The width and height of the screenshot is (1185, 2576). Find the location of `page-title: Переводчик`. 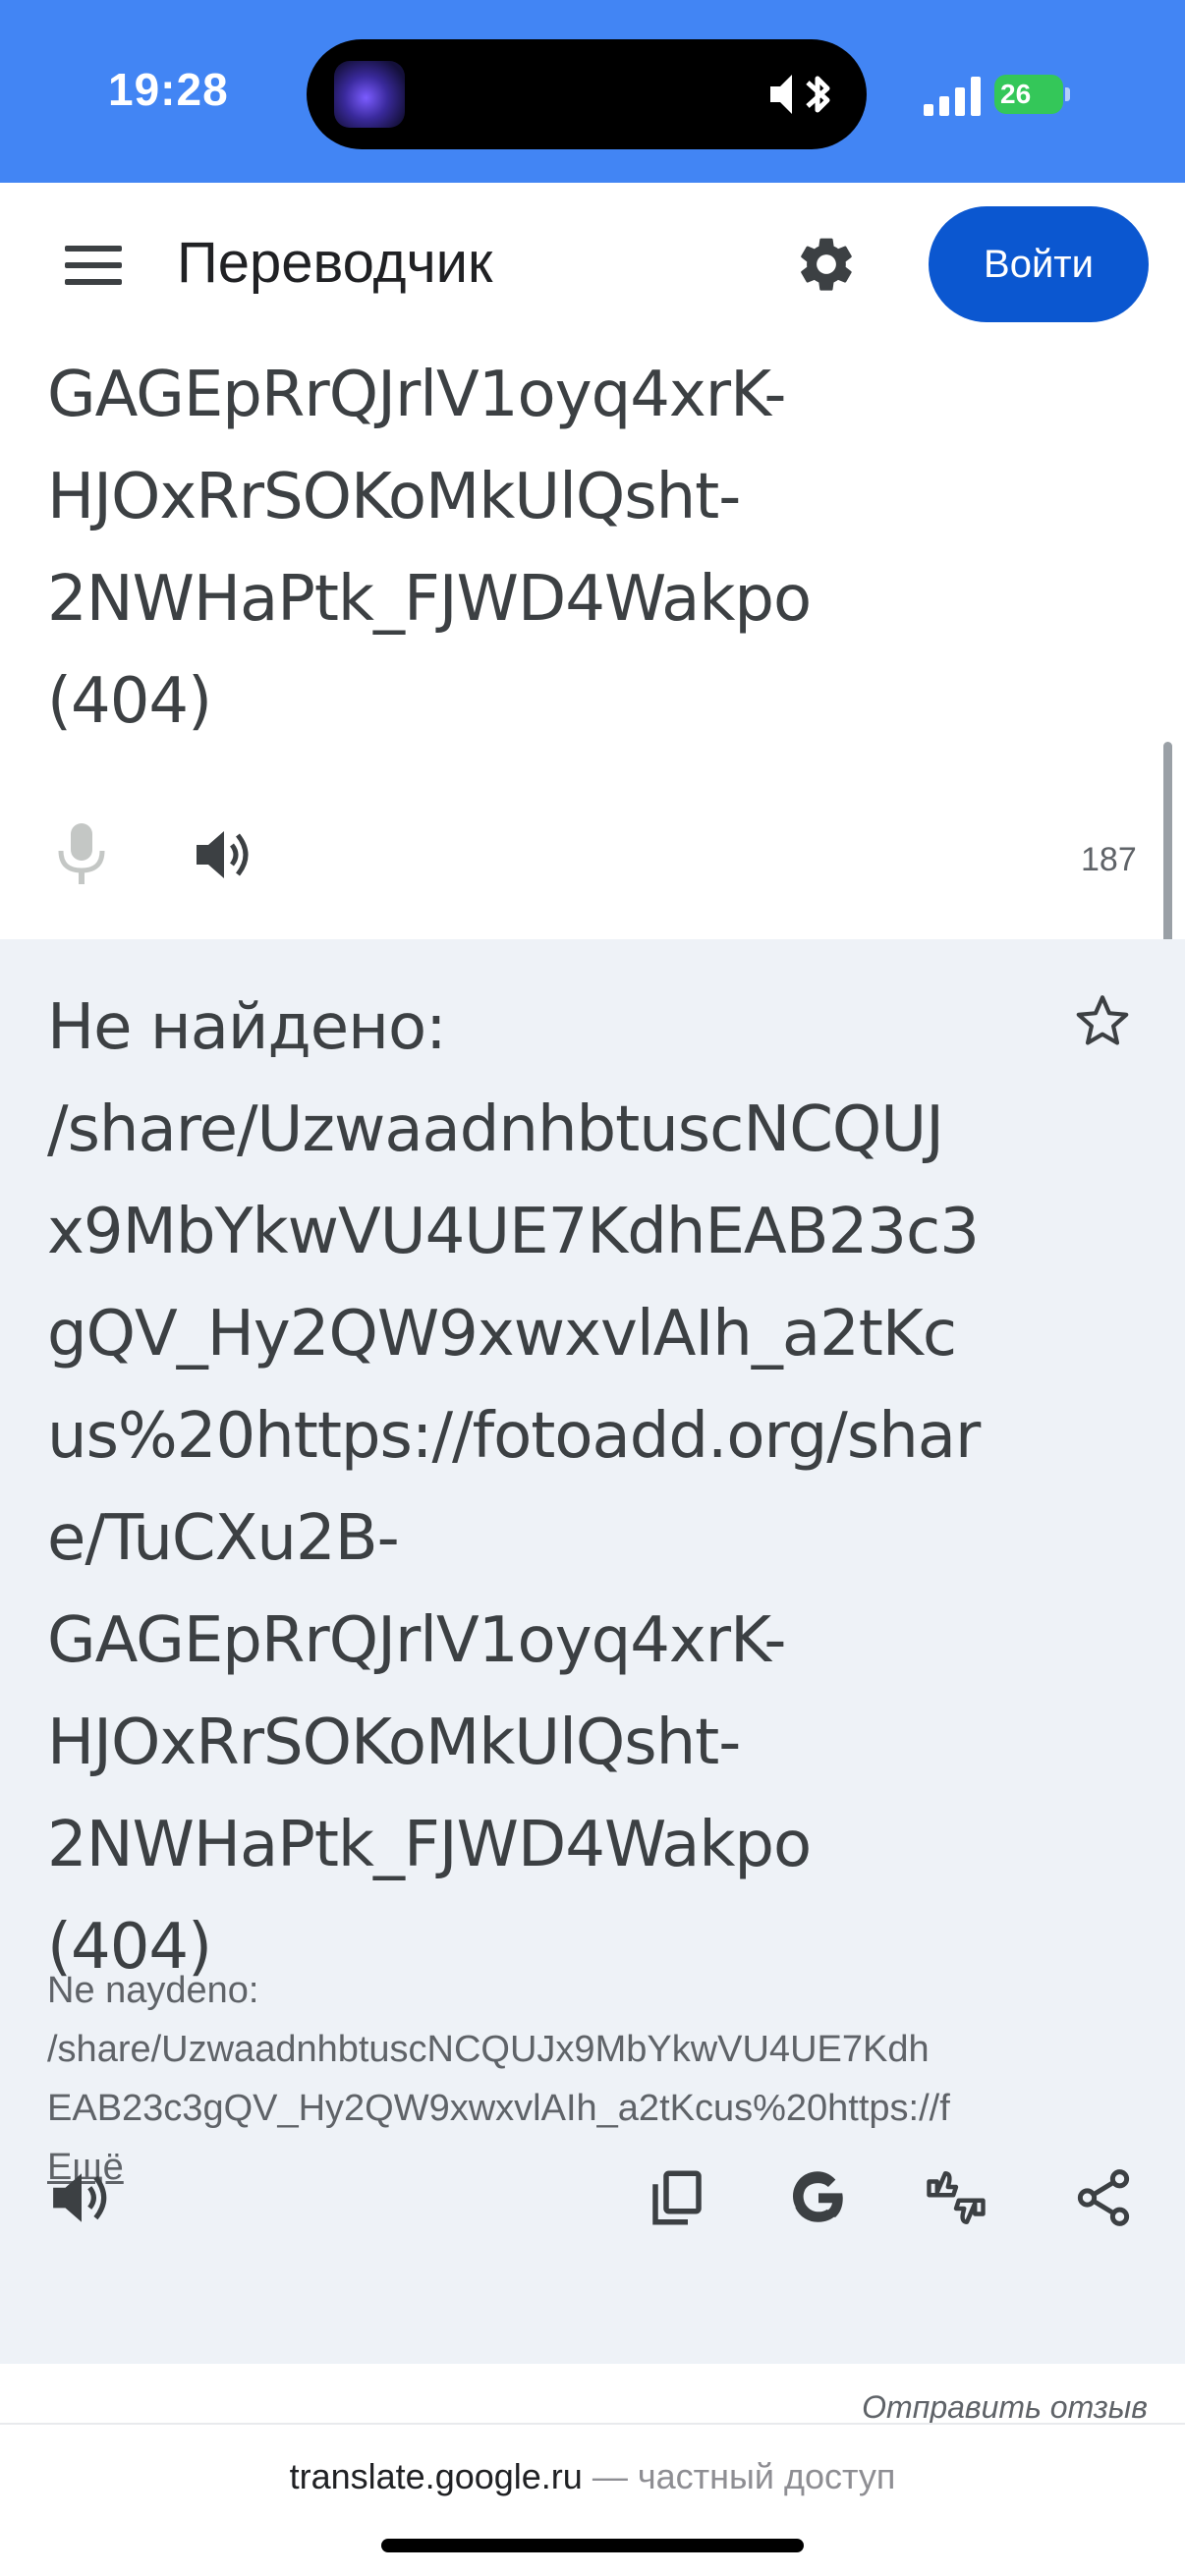

page-title: Переводчик is located at coordinates (335, 263).